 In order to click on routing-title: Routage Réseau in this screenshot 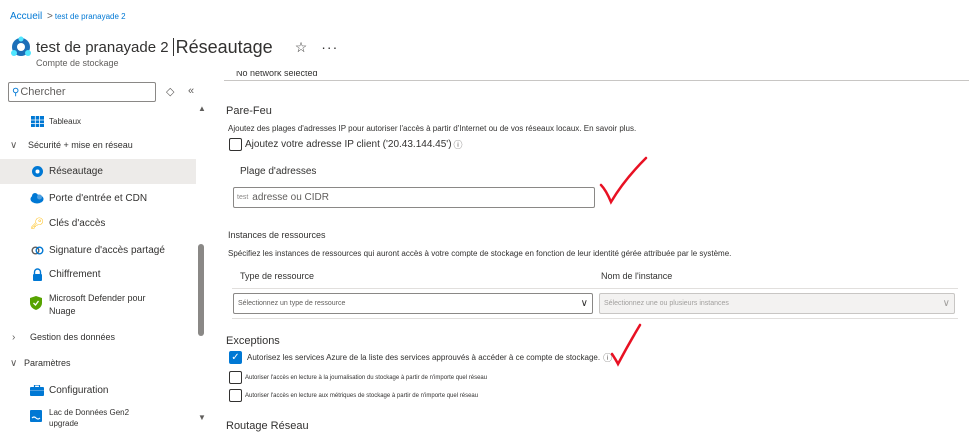, I will do `click(267, 426)`.